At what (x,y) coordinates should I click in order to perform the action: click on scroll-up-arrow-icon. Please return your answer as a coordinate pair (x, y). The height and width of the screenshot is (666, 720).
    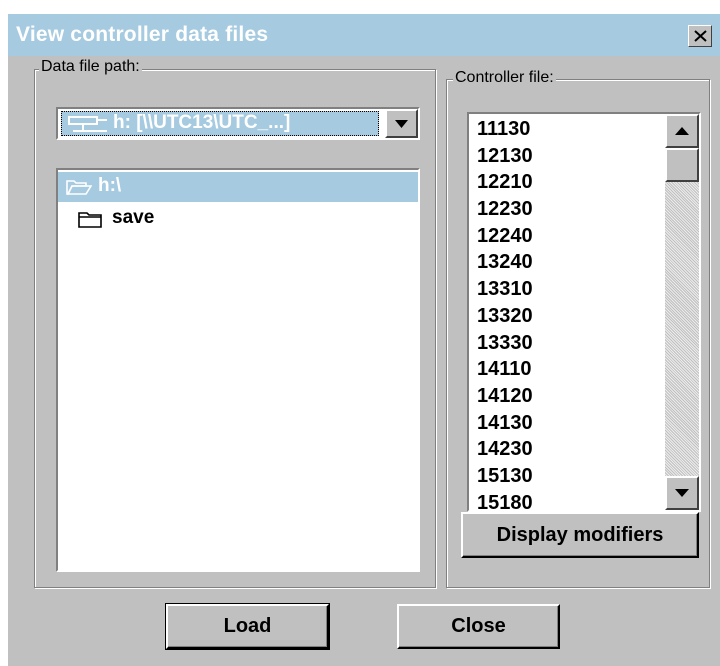
    Looking at the image, I should click on (682, 131).